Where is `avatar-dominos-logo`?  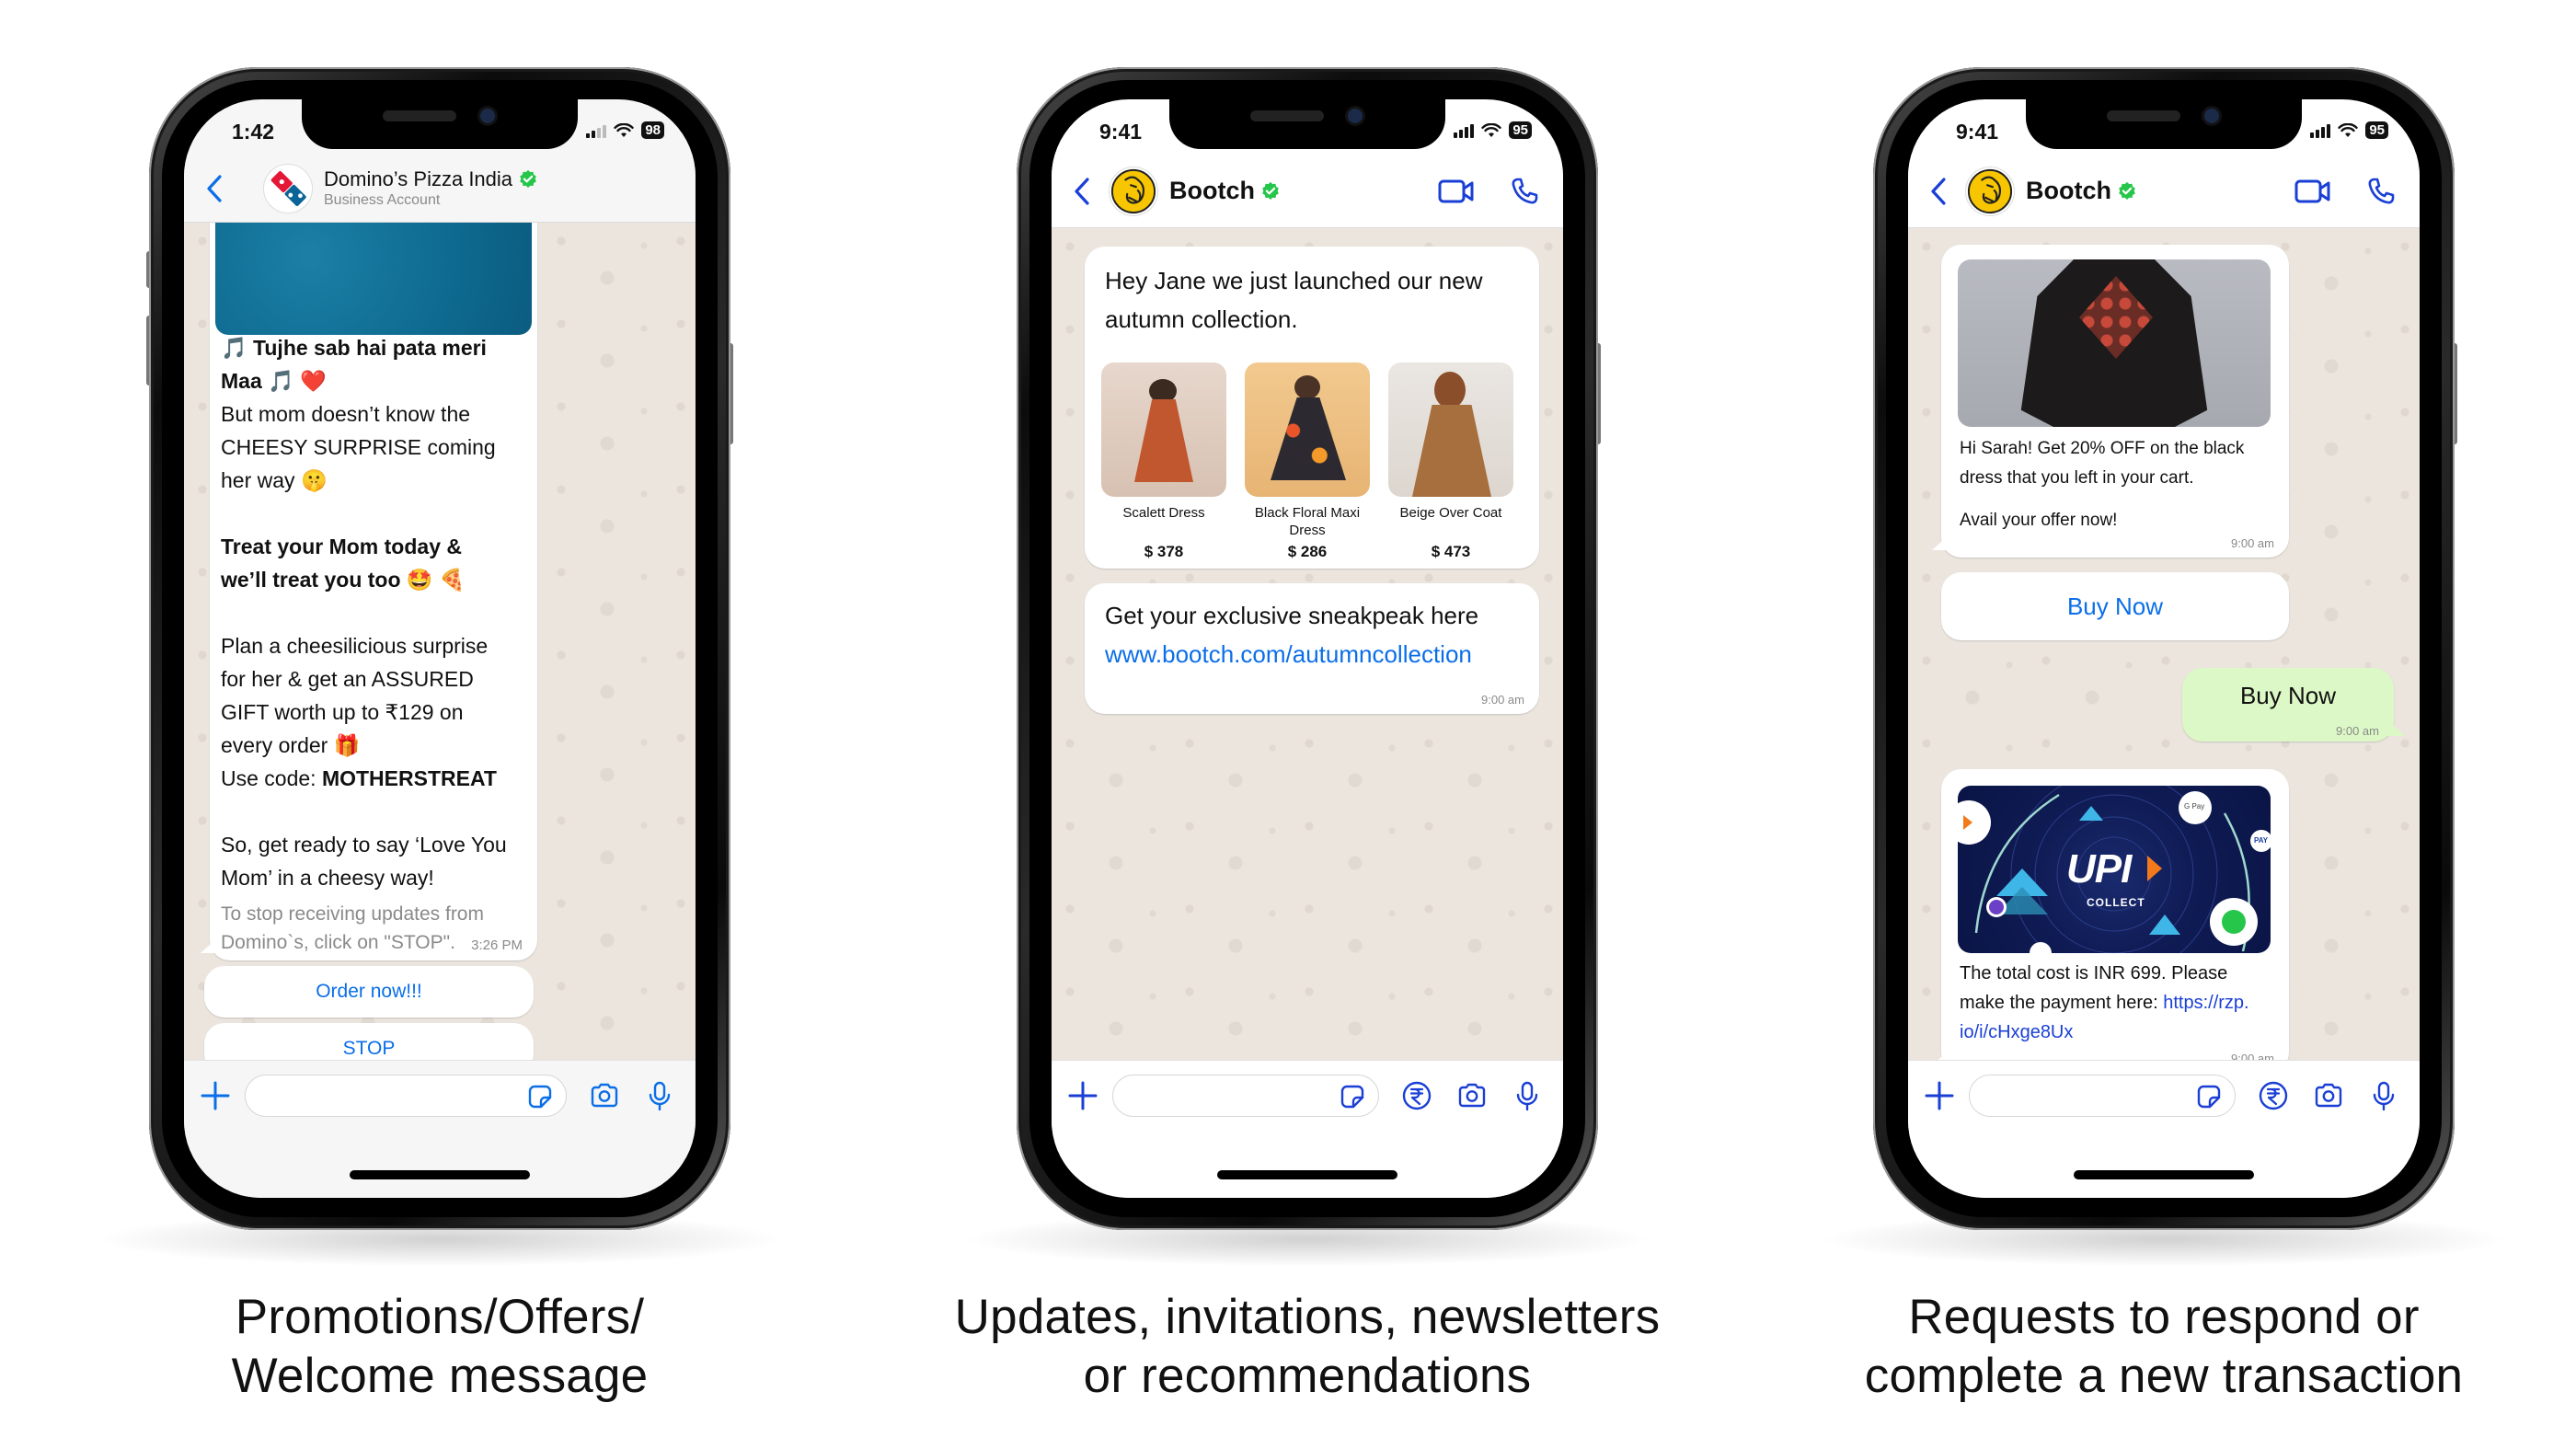 avatar-dominos-logo is located at coordinates (288, 188).